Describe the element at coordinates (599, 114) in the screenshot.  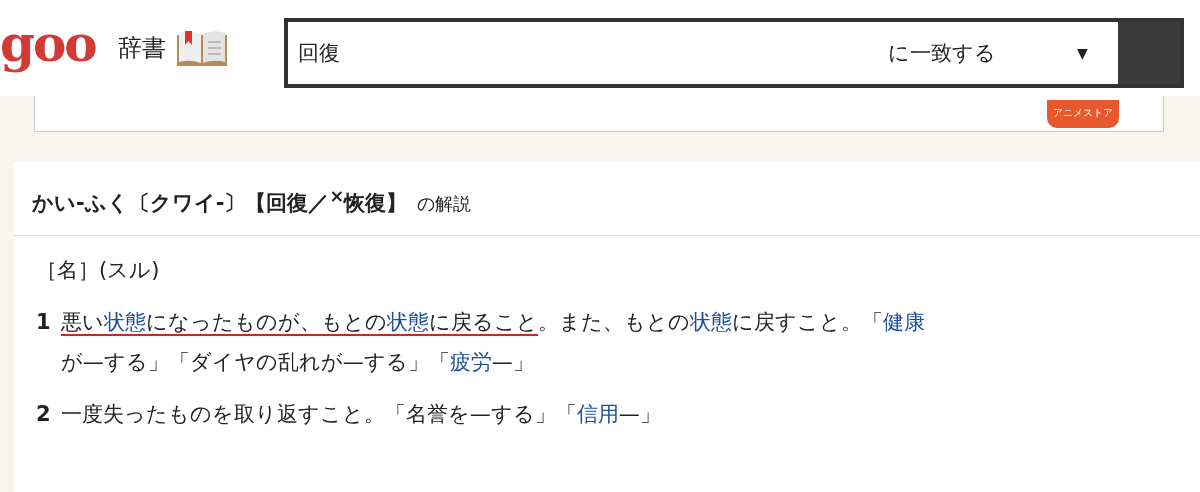
I see `ad-banner: アニメストア` at that location.